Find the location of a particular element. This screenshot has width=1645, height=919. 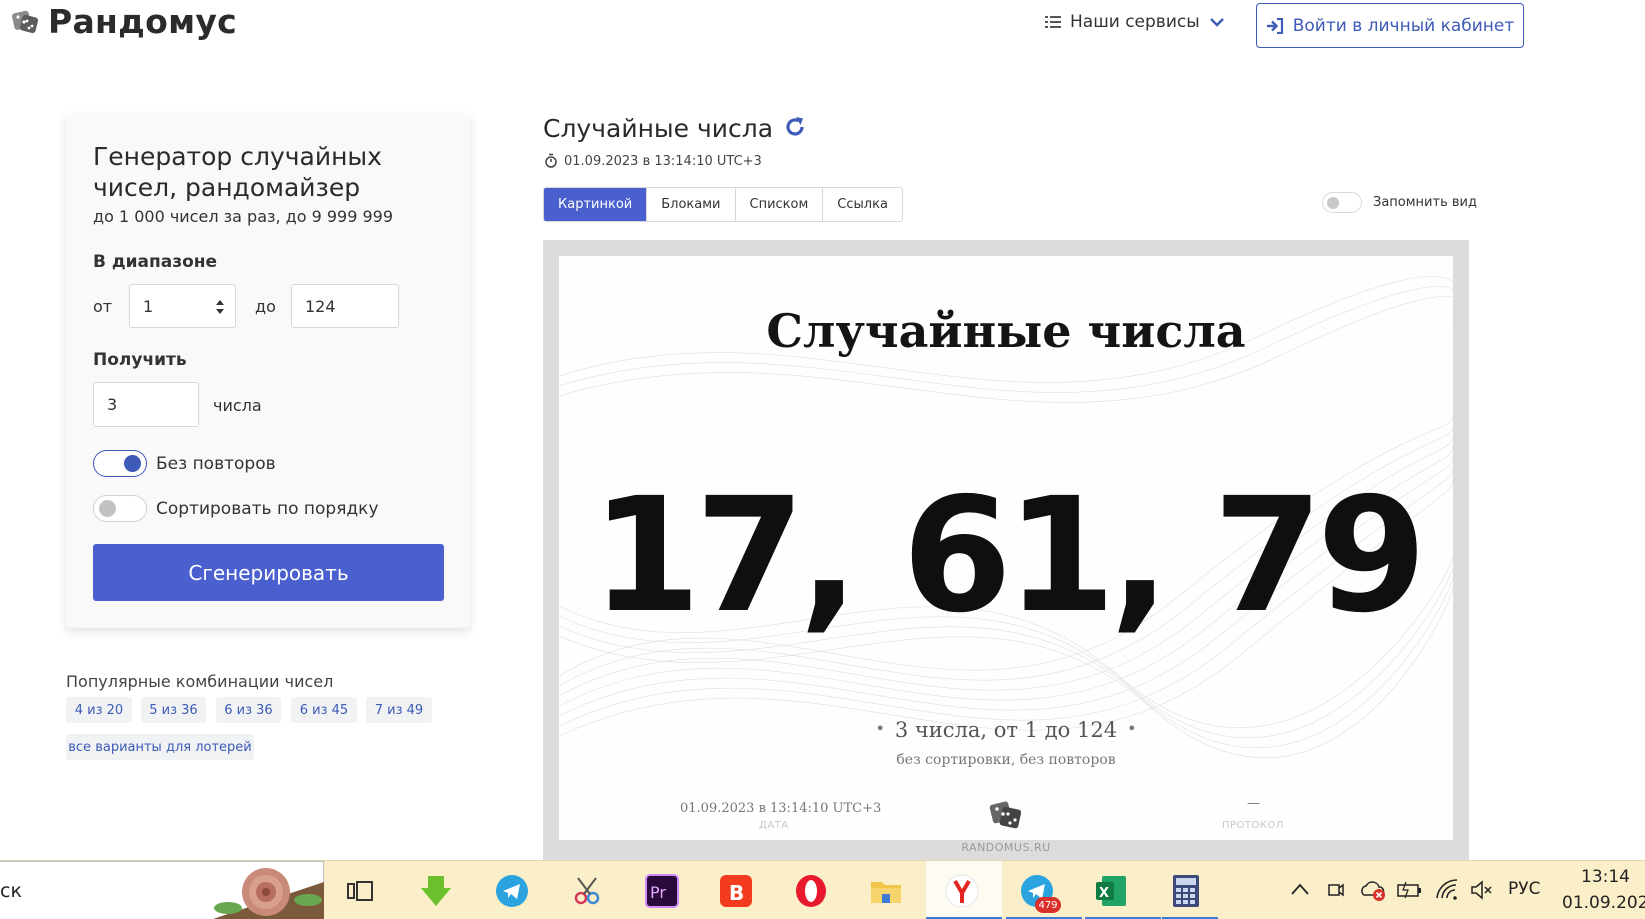

chip-5-of-36: 5 из 36 is located at coordinates (173, 710).